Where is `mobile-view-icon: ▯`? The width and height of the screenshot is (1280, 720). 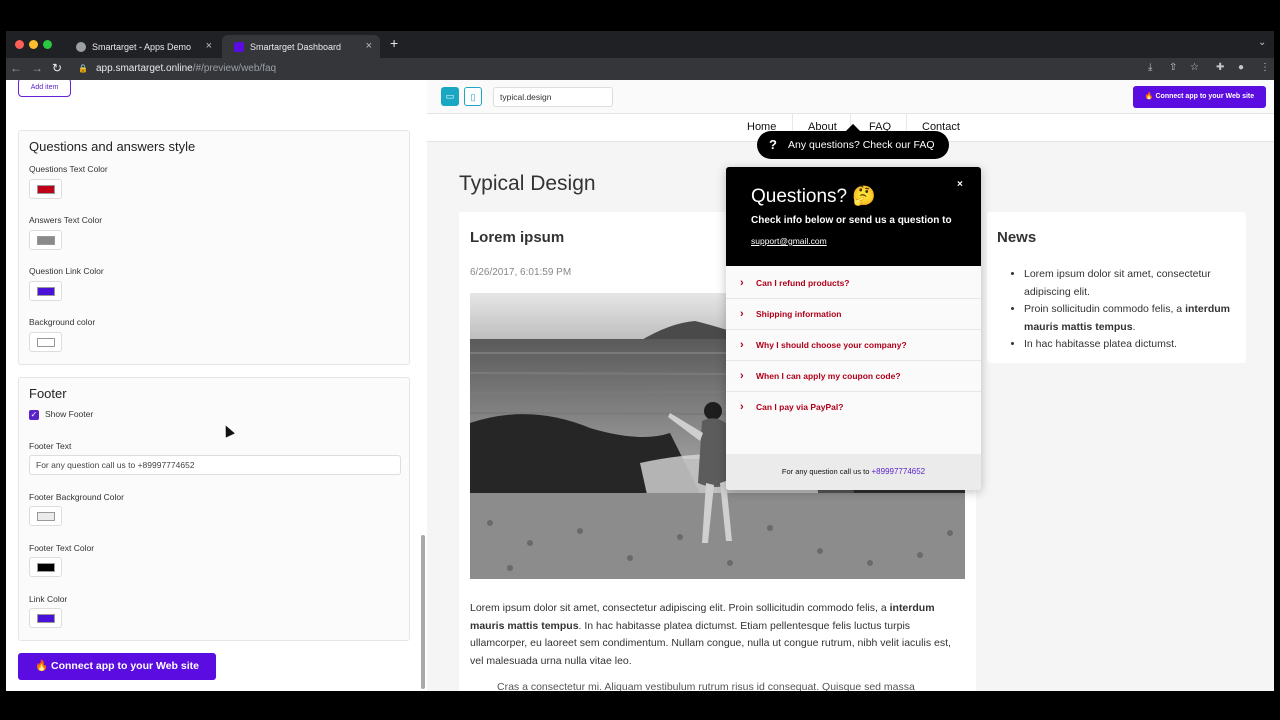 mobile-view-icon: ▯ is located at coordinates (473, 96).